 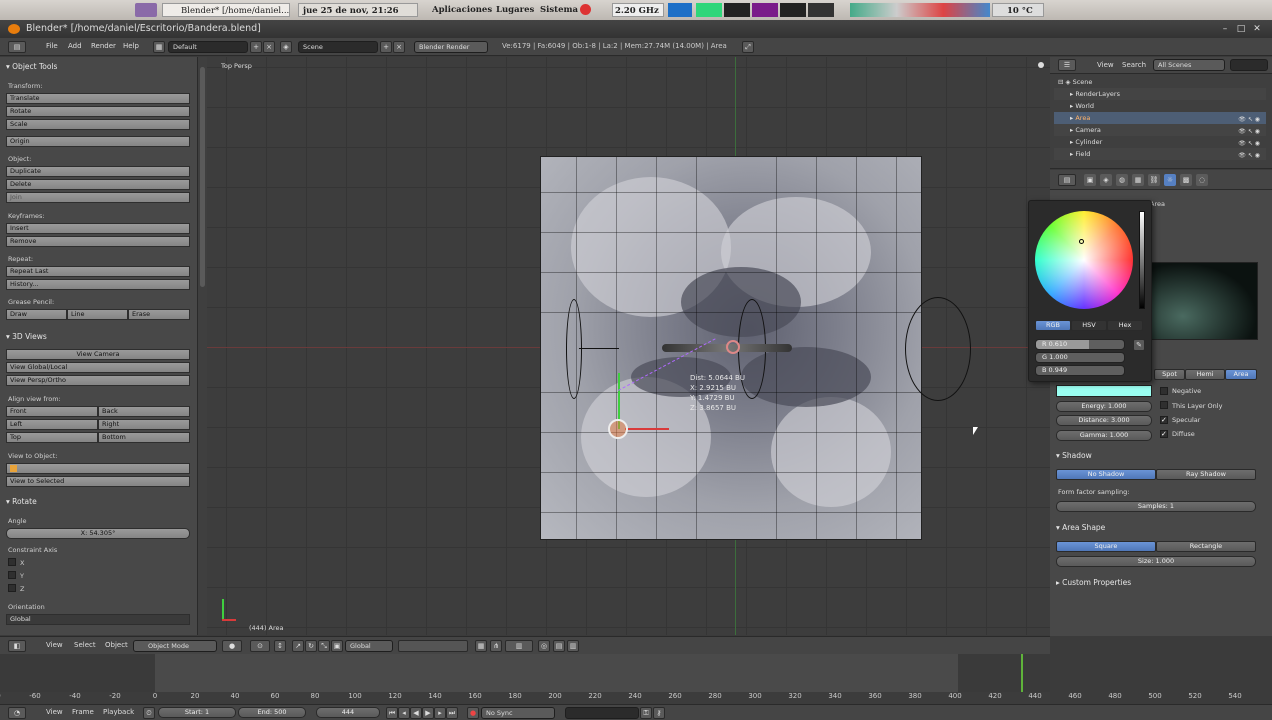 What do you see at coordinates (1154, 180) in the screenshot?
I see `constraints-tab-icon: ⛓` at bounding box center [1154, 180].